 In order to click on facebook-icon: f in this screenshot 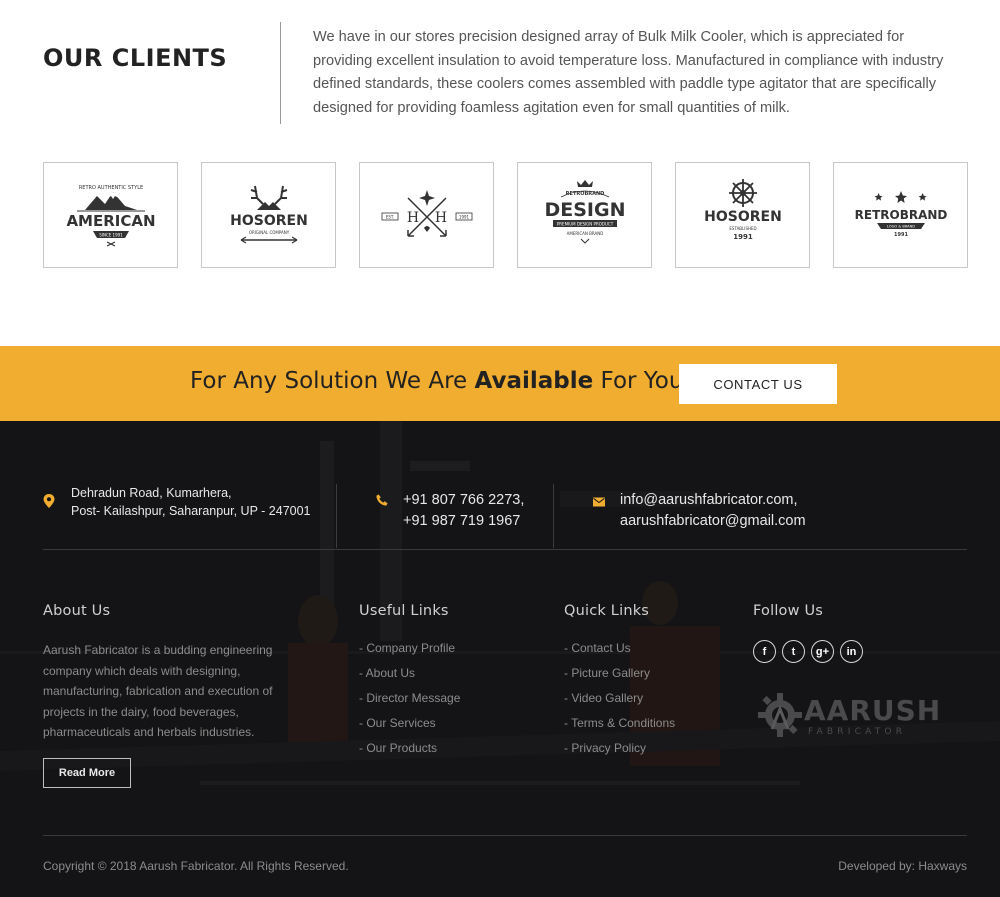, I will do `click(764, 651)`.